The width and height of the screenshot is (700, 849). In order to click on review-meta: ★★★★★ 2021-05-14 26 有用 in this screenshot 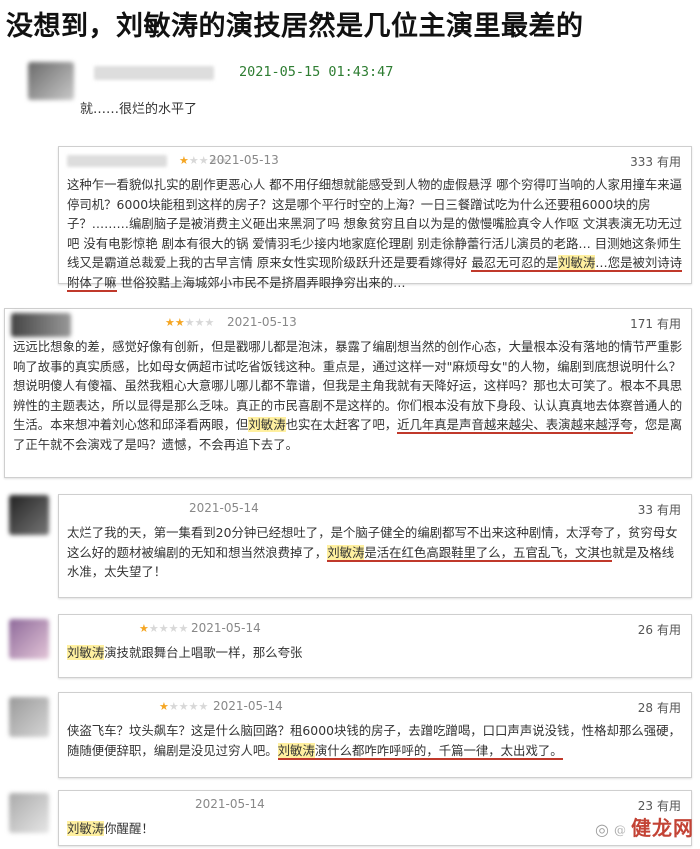, I will do `click(375, 630)`.